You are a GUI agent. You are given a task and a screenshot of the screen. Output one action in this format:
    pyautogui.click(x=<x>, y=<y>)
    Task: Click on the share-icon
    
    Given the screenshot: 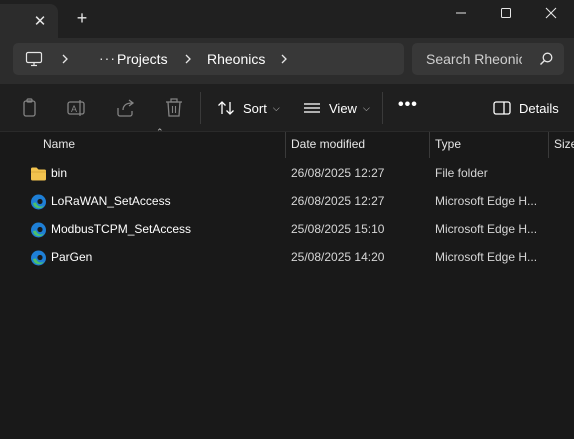 What is the action you would take?
    pyautogui.click(x=126, y=108)
    